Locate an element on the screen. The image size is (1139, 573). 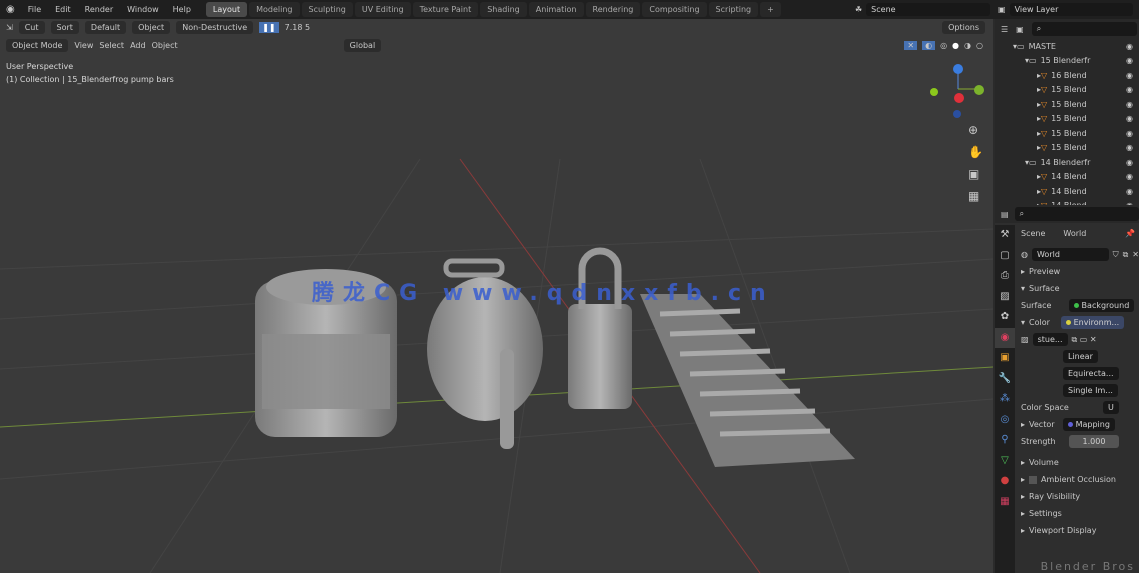
texture-tab-icon: ▦ is located at coordinates (1005, 502).